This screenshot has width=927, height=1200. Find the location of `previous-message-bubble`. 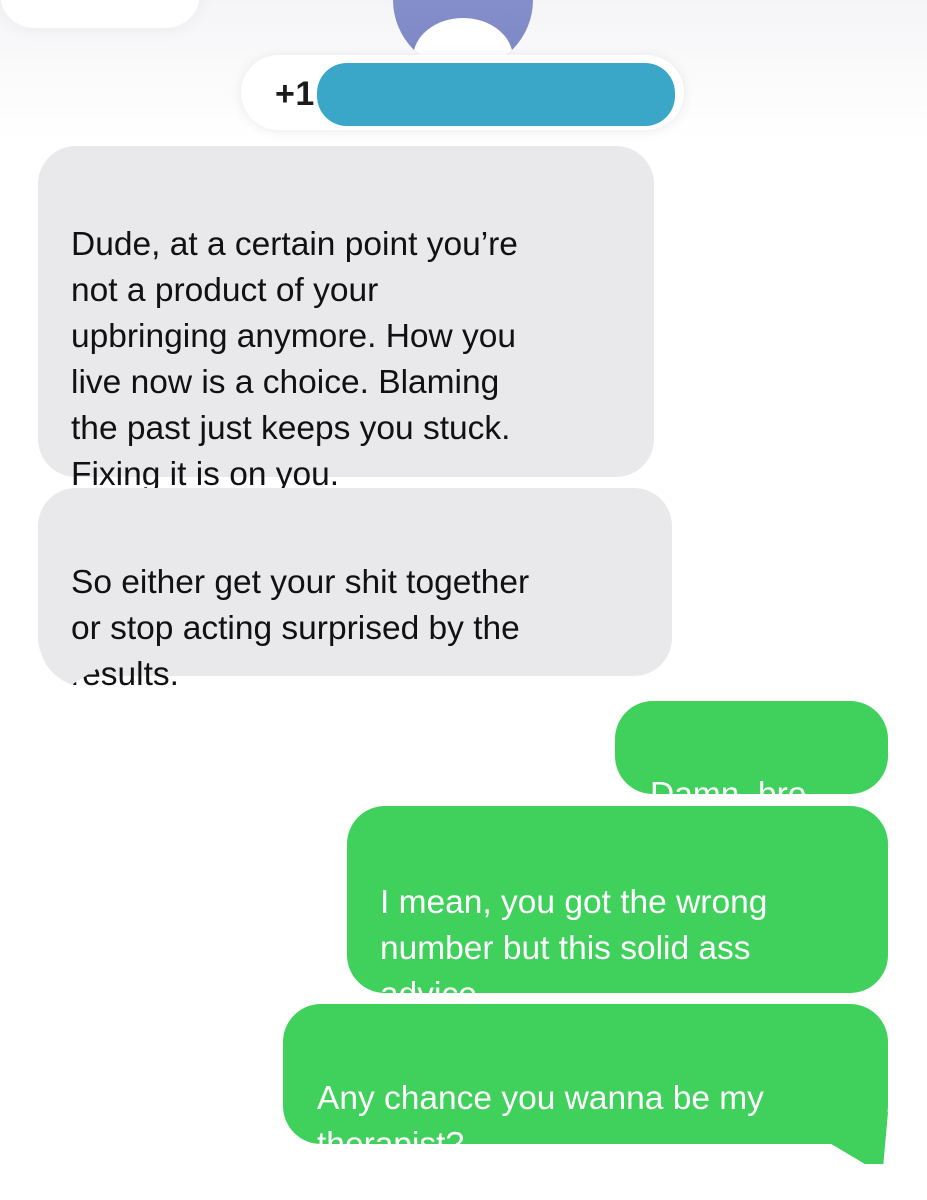

previous-message-bubble is located at coordinates (100, 14).